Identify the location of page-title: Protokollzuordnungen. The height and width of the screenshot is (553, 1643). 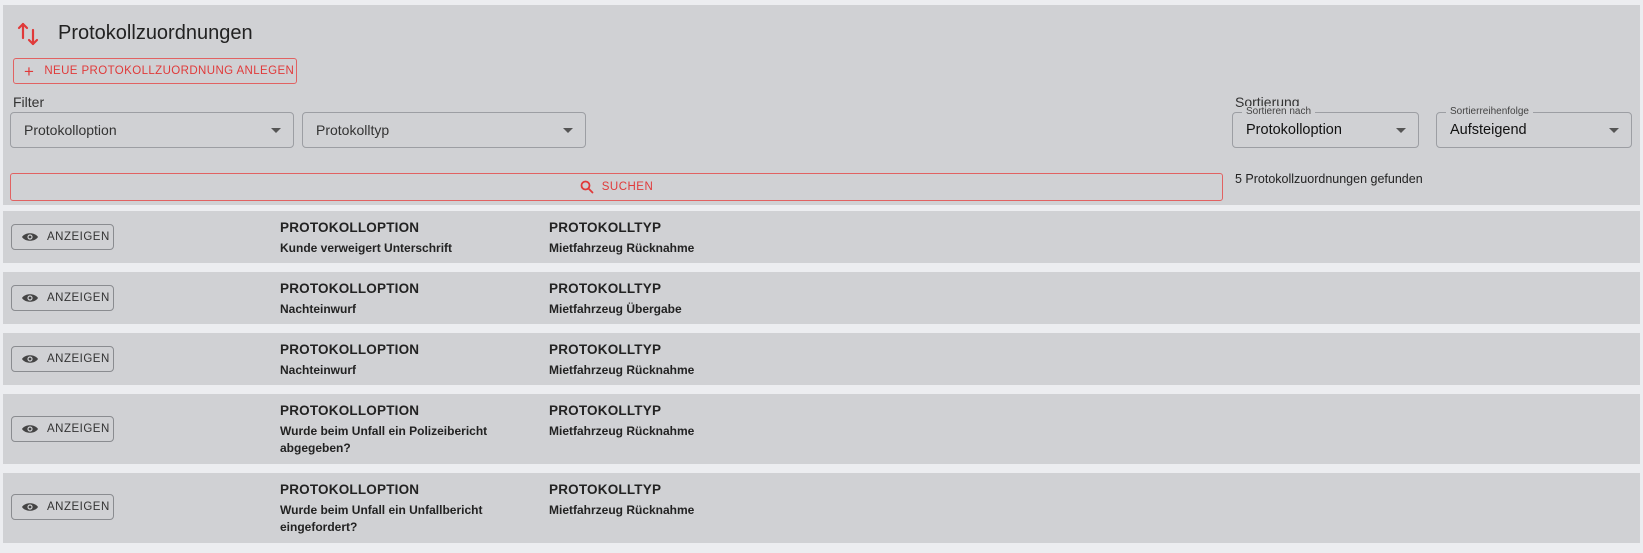
(155, 33).